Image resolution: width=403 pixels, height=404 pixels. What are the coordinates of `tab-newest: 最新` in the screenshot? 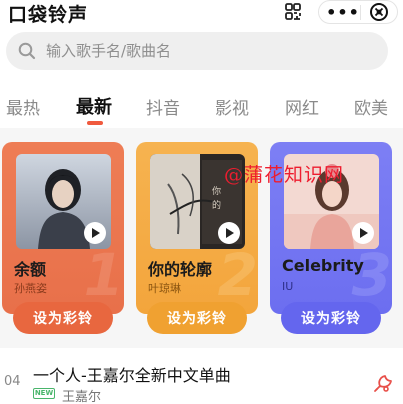 It's located at (94, 106).